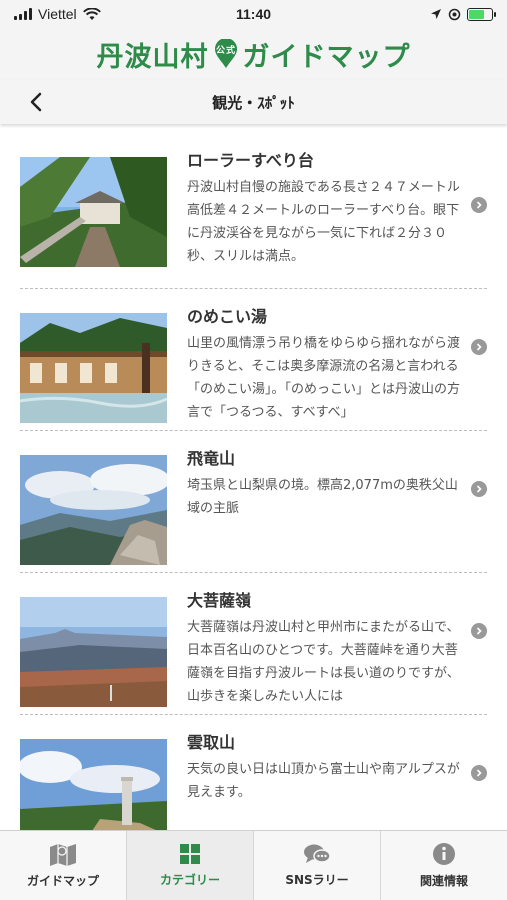 The width and height of the screenshot is (507, 900). I want to click on spot-body: 雲取山 天気の良い日は山頂から富士山や南アルプスが見えます。, so click(327, 779).